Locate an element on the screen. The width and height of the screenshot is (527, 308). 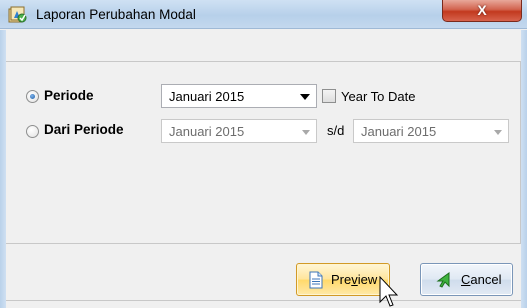
preview-button: Preview is located at coordinates (343, 279).